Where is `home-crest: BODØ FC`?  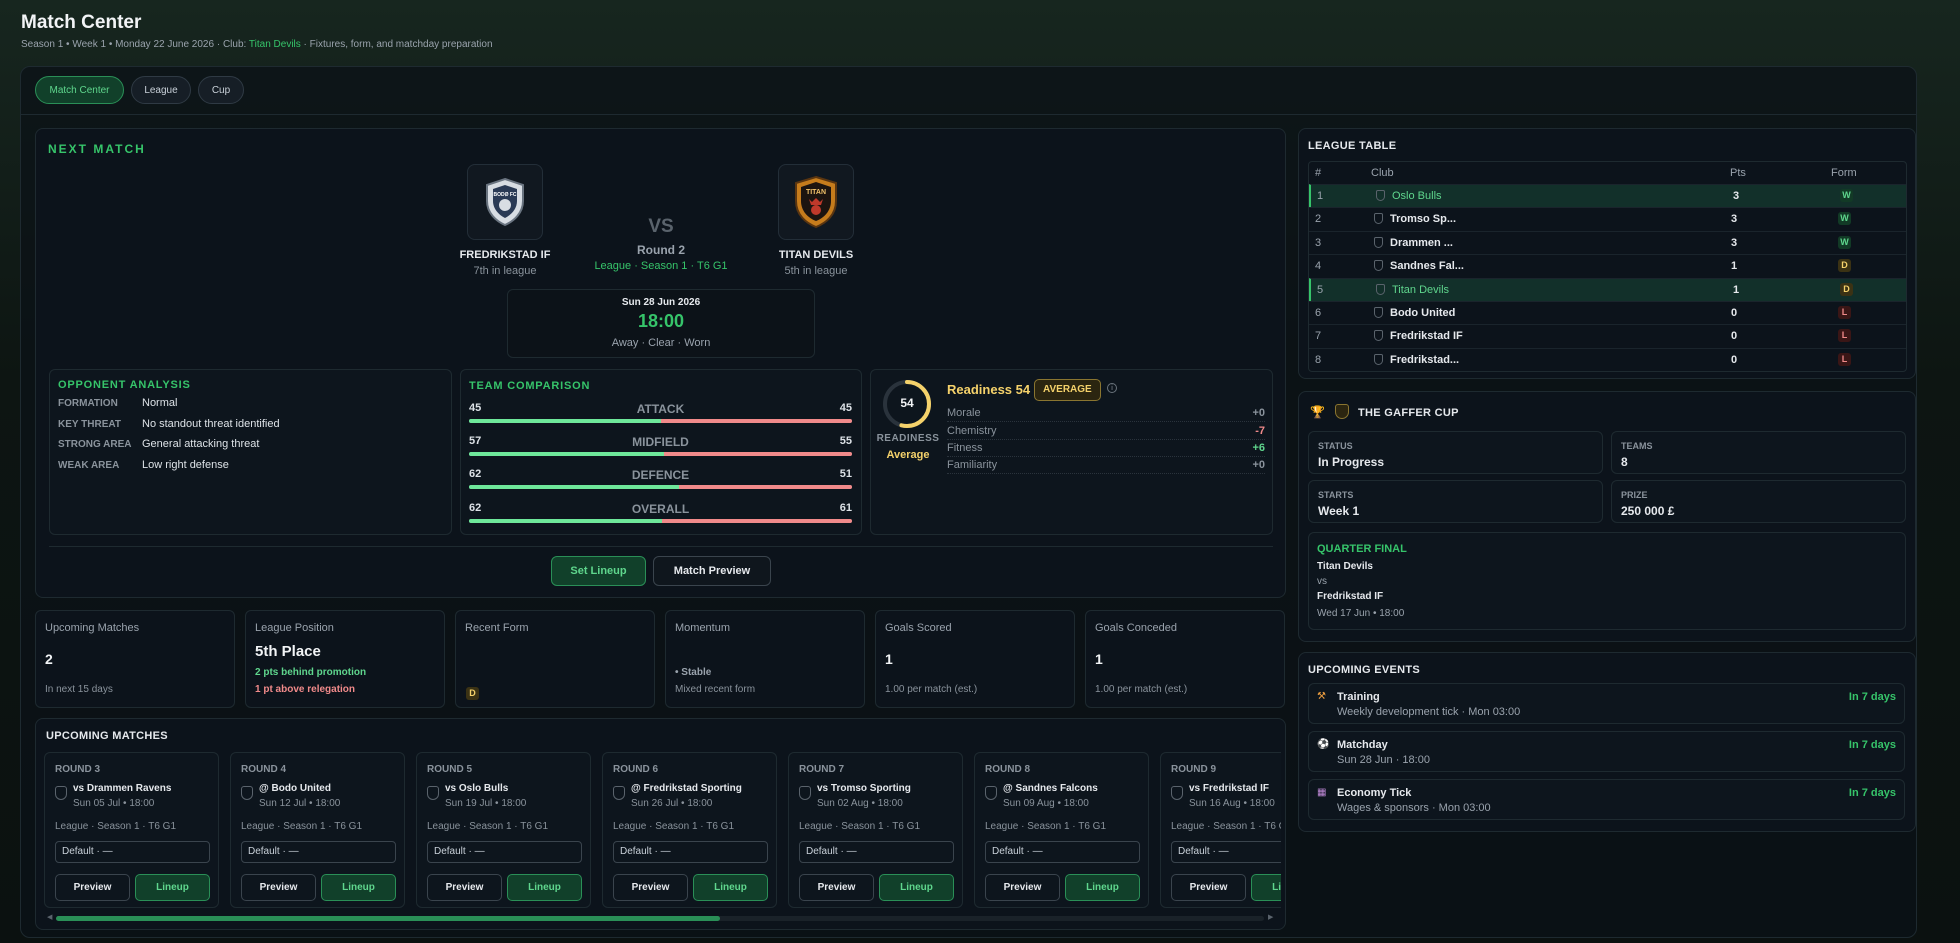
home-crest: BODØ FC is located at coordinates (505, 202).